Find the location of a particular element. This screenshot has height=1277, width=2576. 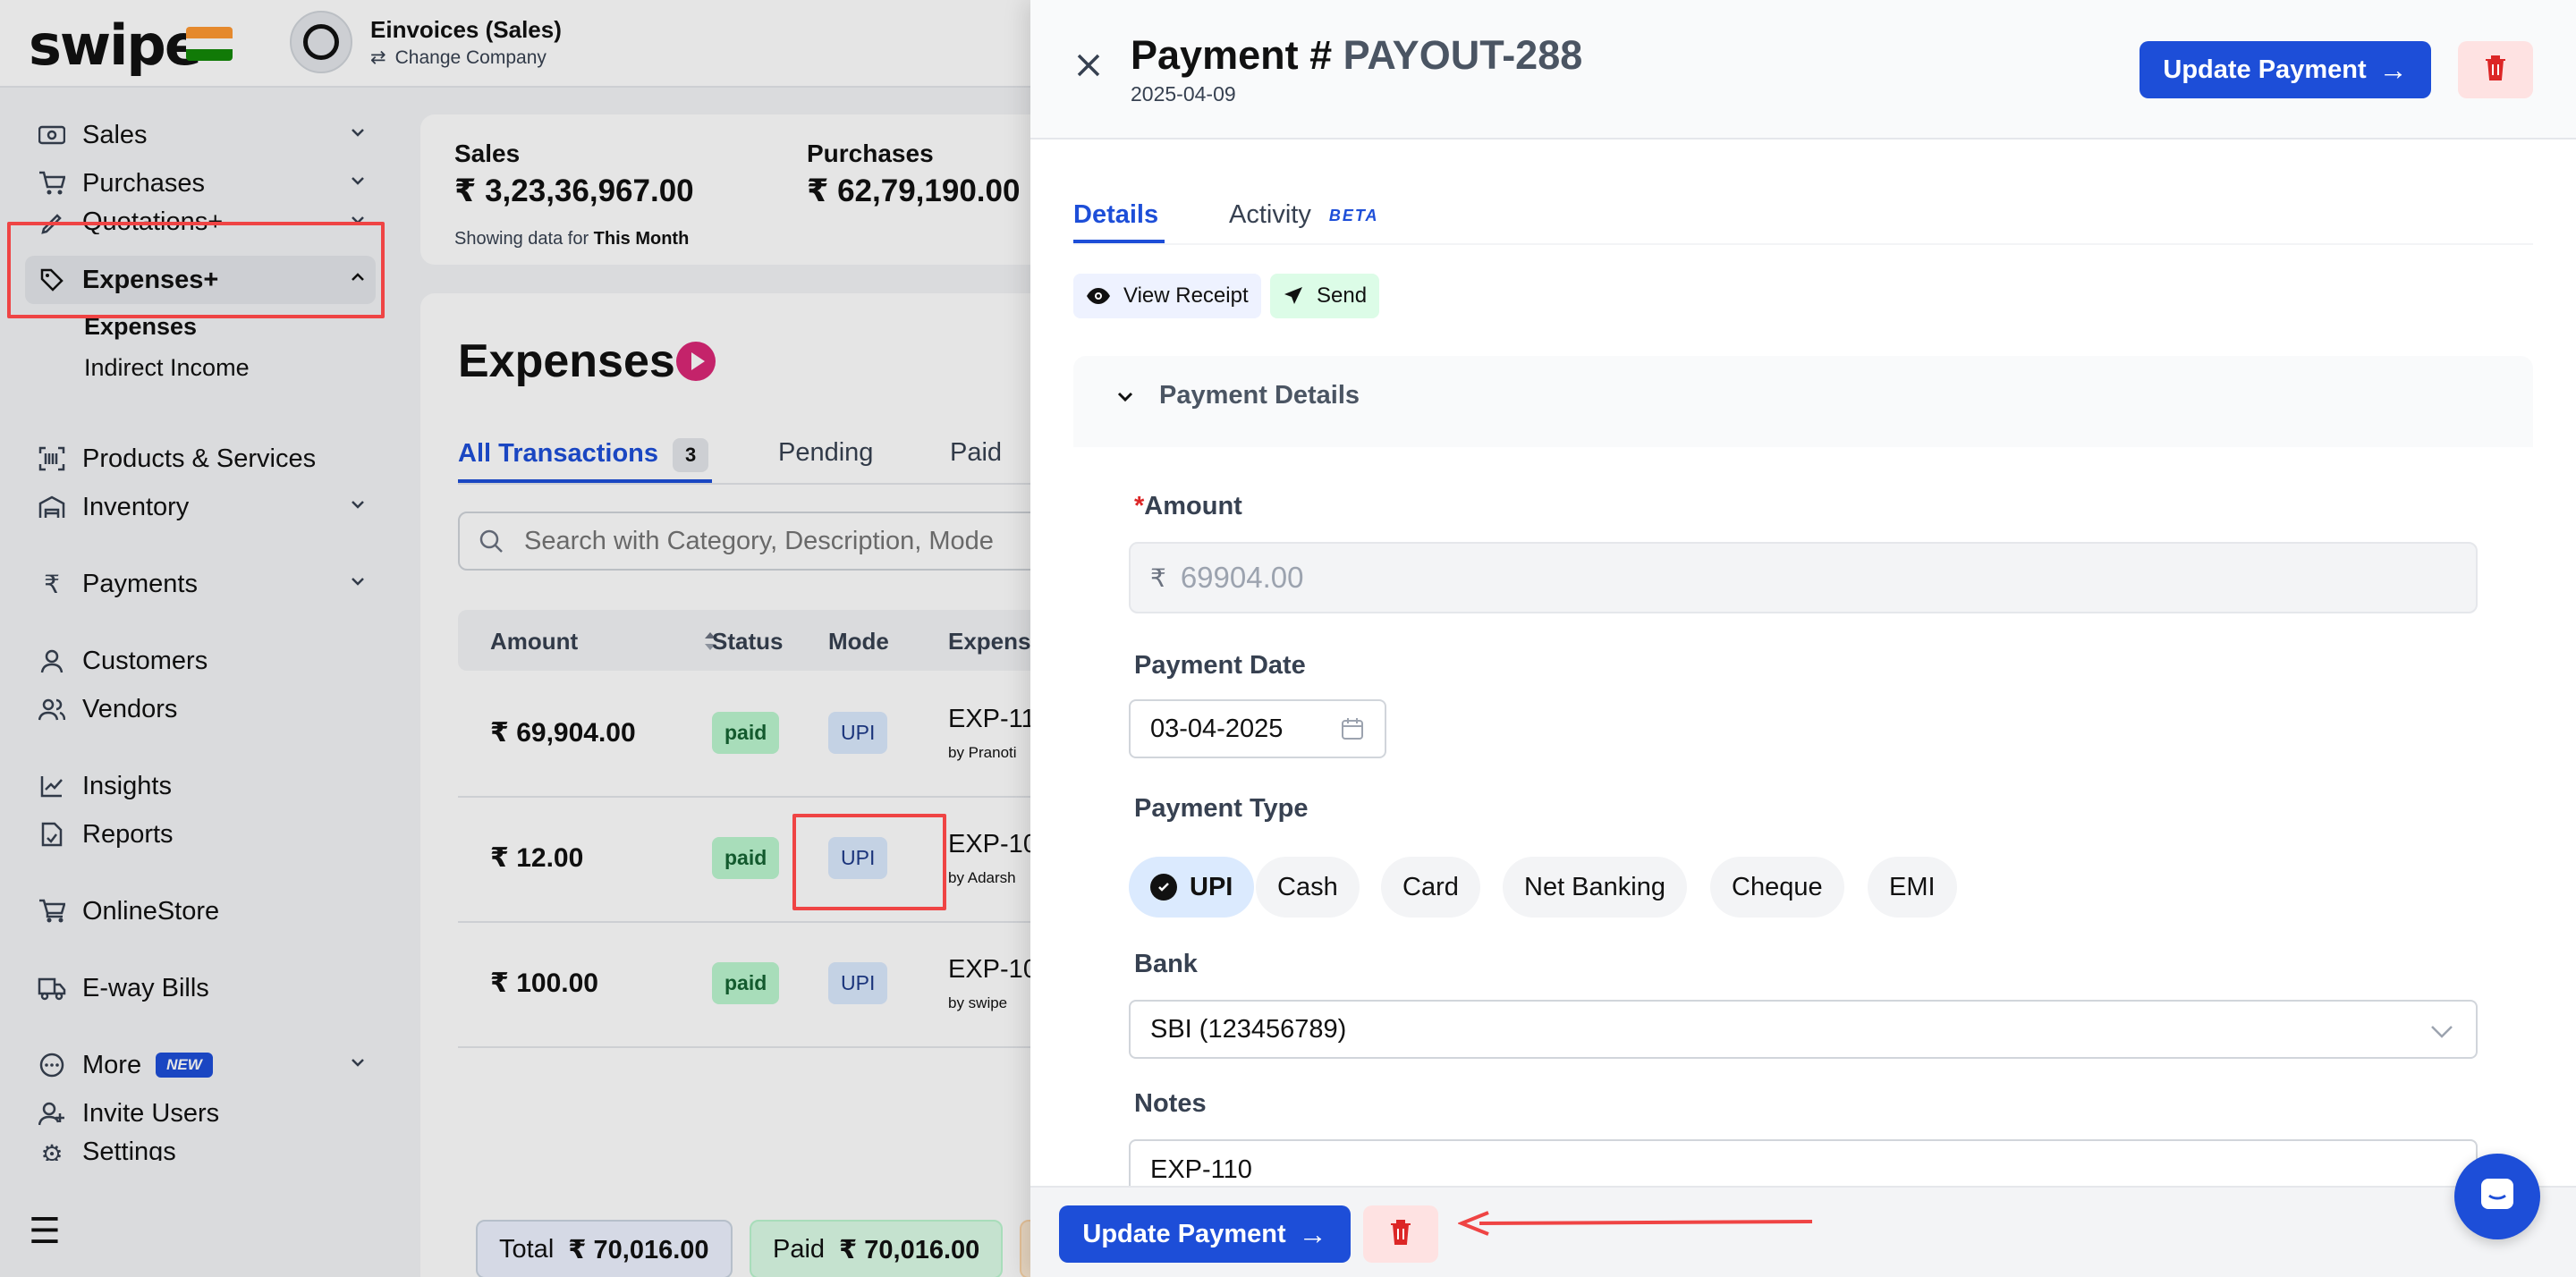

notes-value: EXP-110 is located at coordinates (1201, 1169).